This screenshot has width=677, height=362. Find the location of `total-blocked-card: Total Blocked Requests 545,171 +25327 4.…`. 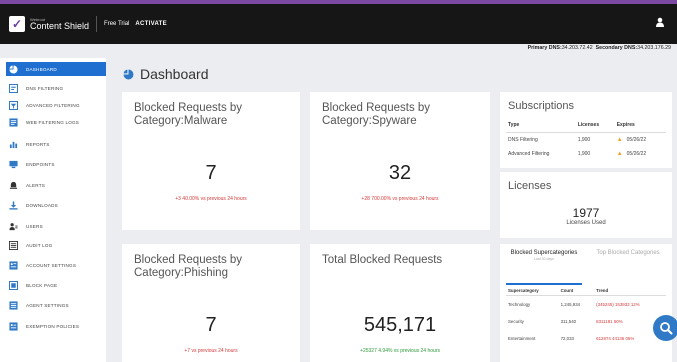

total-blocked-card: Total Blocked Requests 545,171 +25327 4.… is located at coordinates (400, 303).